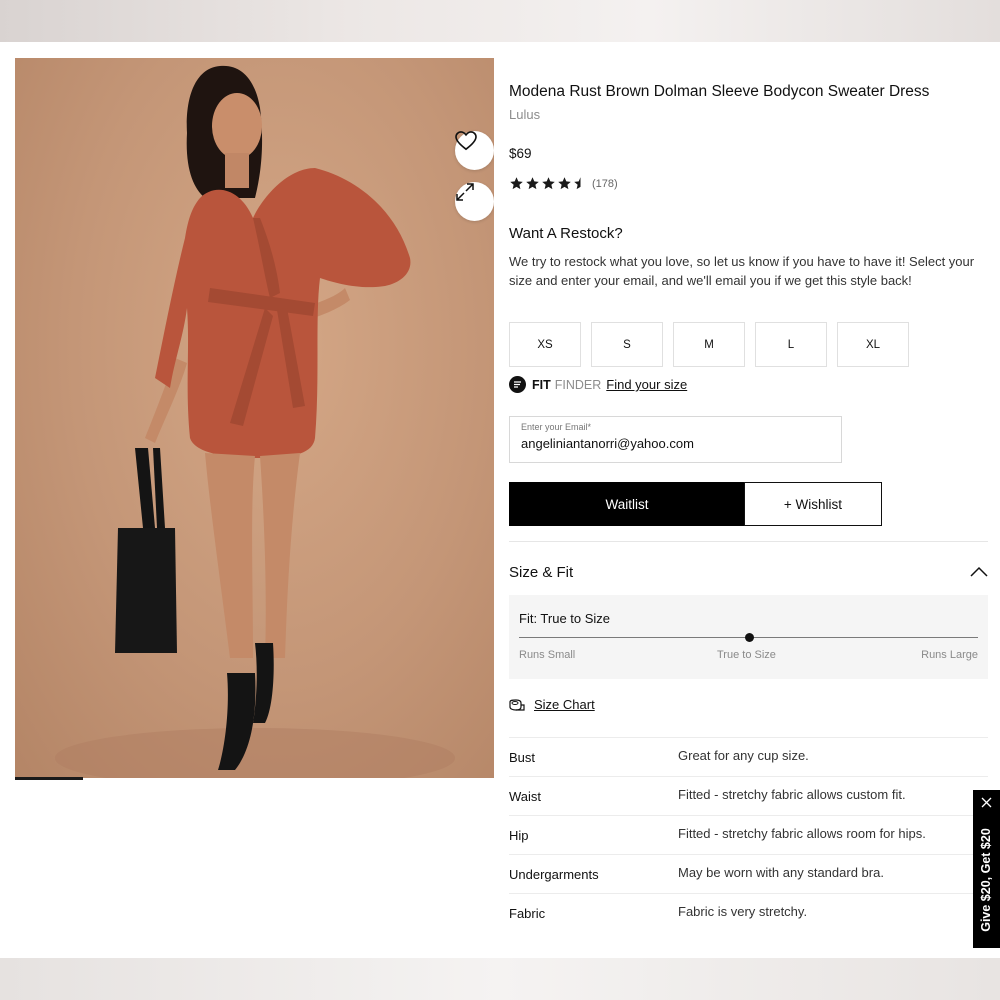  I want to click on product-rating: (178), so click(563, 183).